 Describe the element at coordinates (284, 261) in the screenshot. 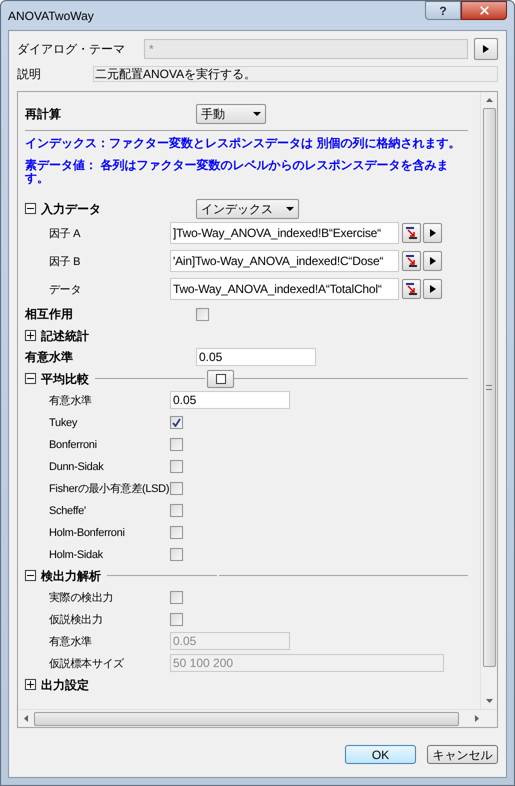

I see `range-field: 'Ain]Two-Way_ANOVA_indexed!C“Dose“` at that location.